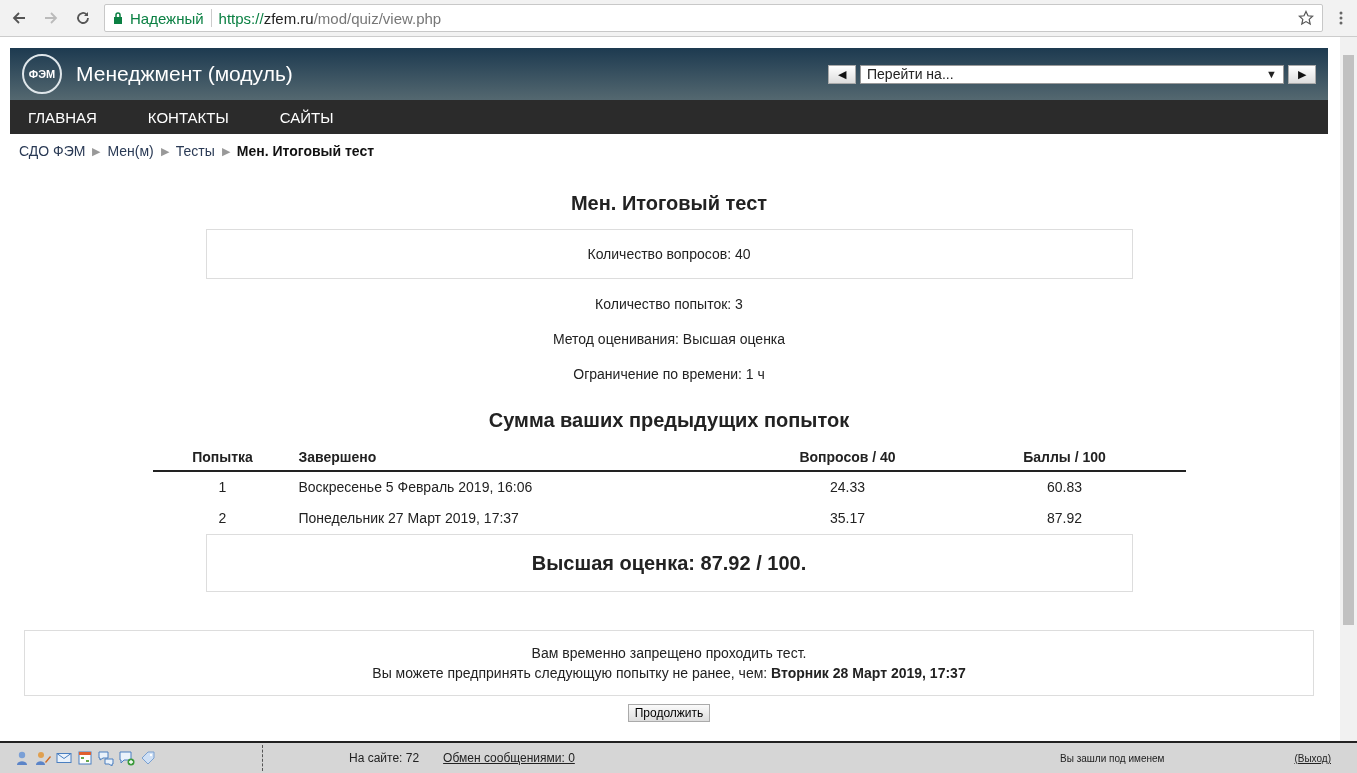  What do you see at coordinates (669, 254) in the screenshot?
I see `question-count: Количество вопросов: 40` at bounding box center [669, 254].